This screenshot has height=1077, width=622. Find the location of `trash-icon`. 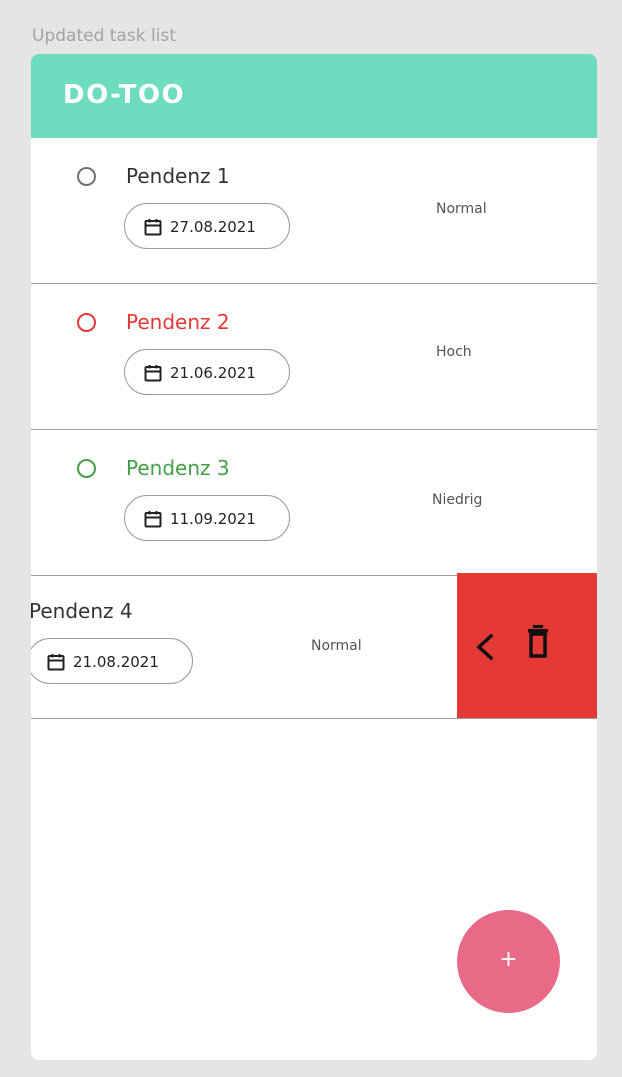

trash-icon is located at coordinates (538, 641).